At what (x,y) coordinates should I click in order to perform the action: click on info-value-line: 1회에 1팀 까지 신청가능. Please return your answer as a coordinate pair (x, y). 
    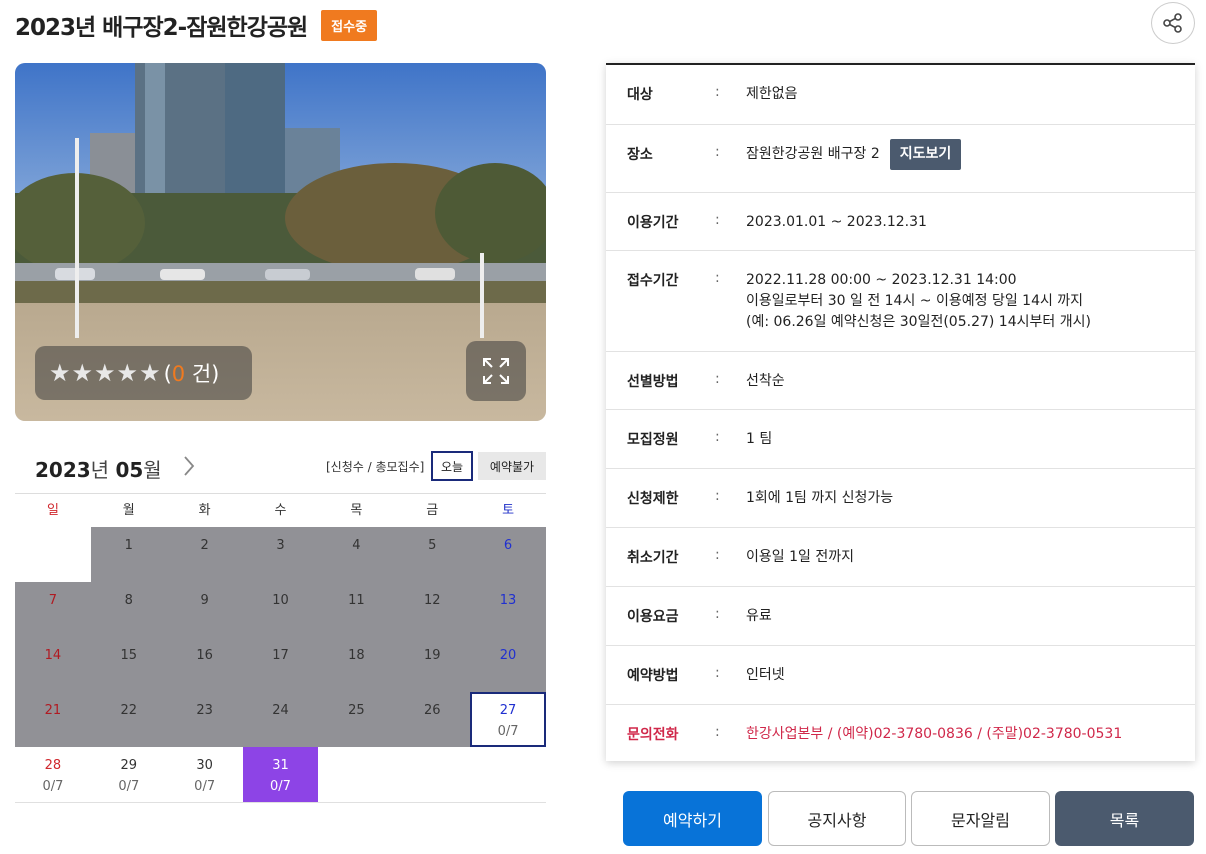
    Looking at the image, I should click on (820, 498).